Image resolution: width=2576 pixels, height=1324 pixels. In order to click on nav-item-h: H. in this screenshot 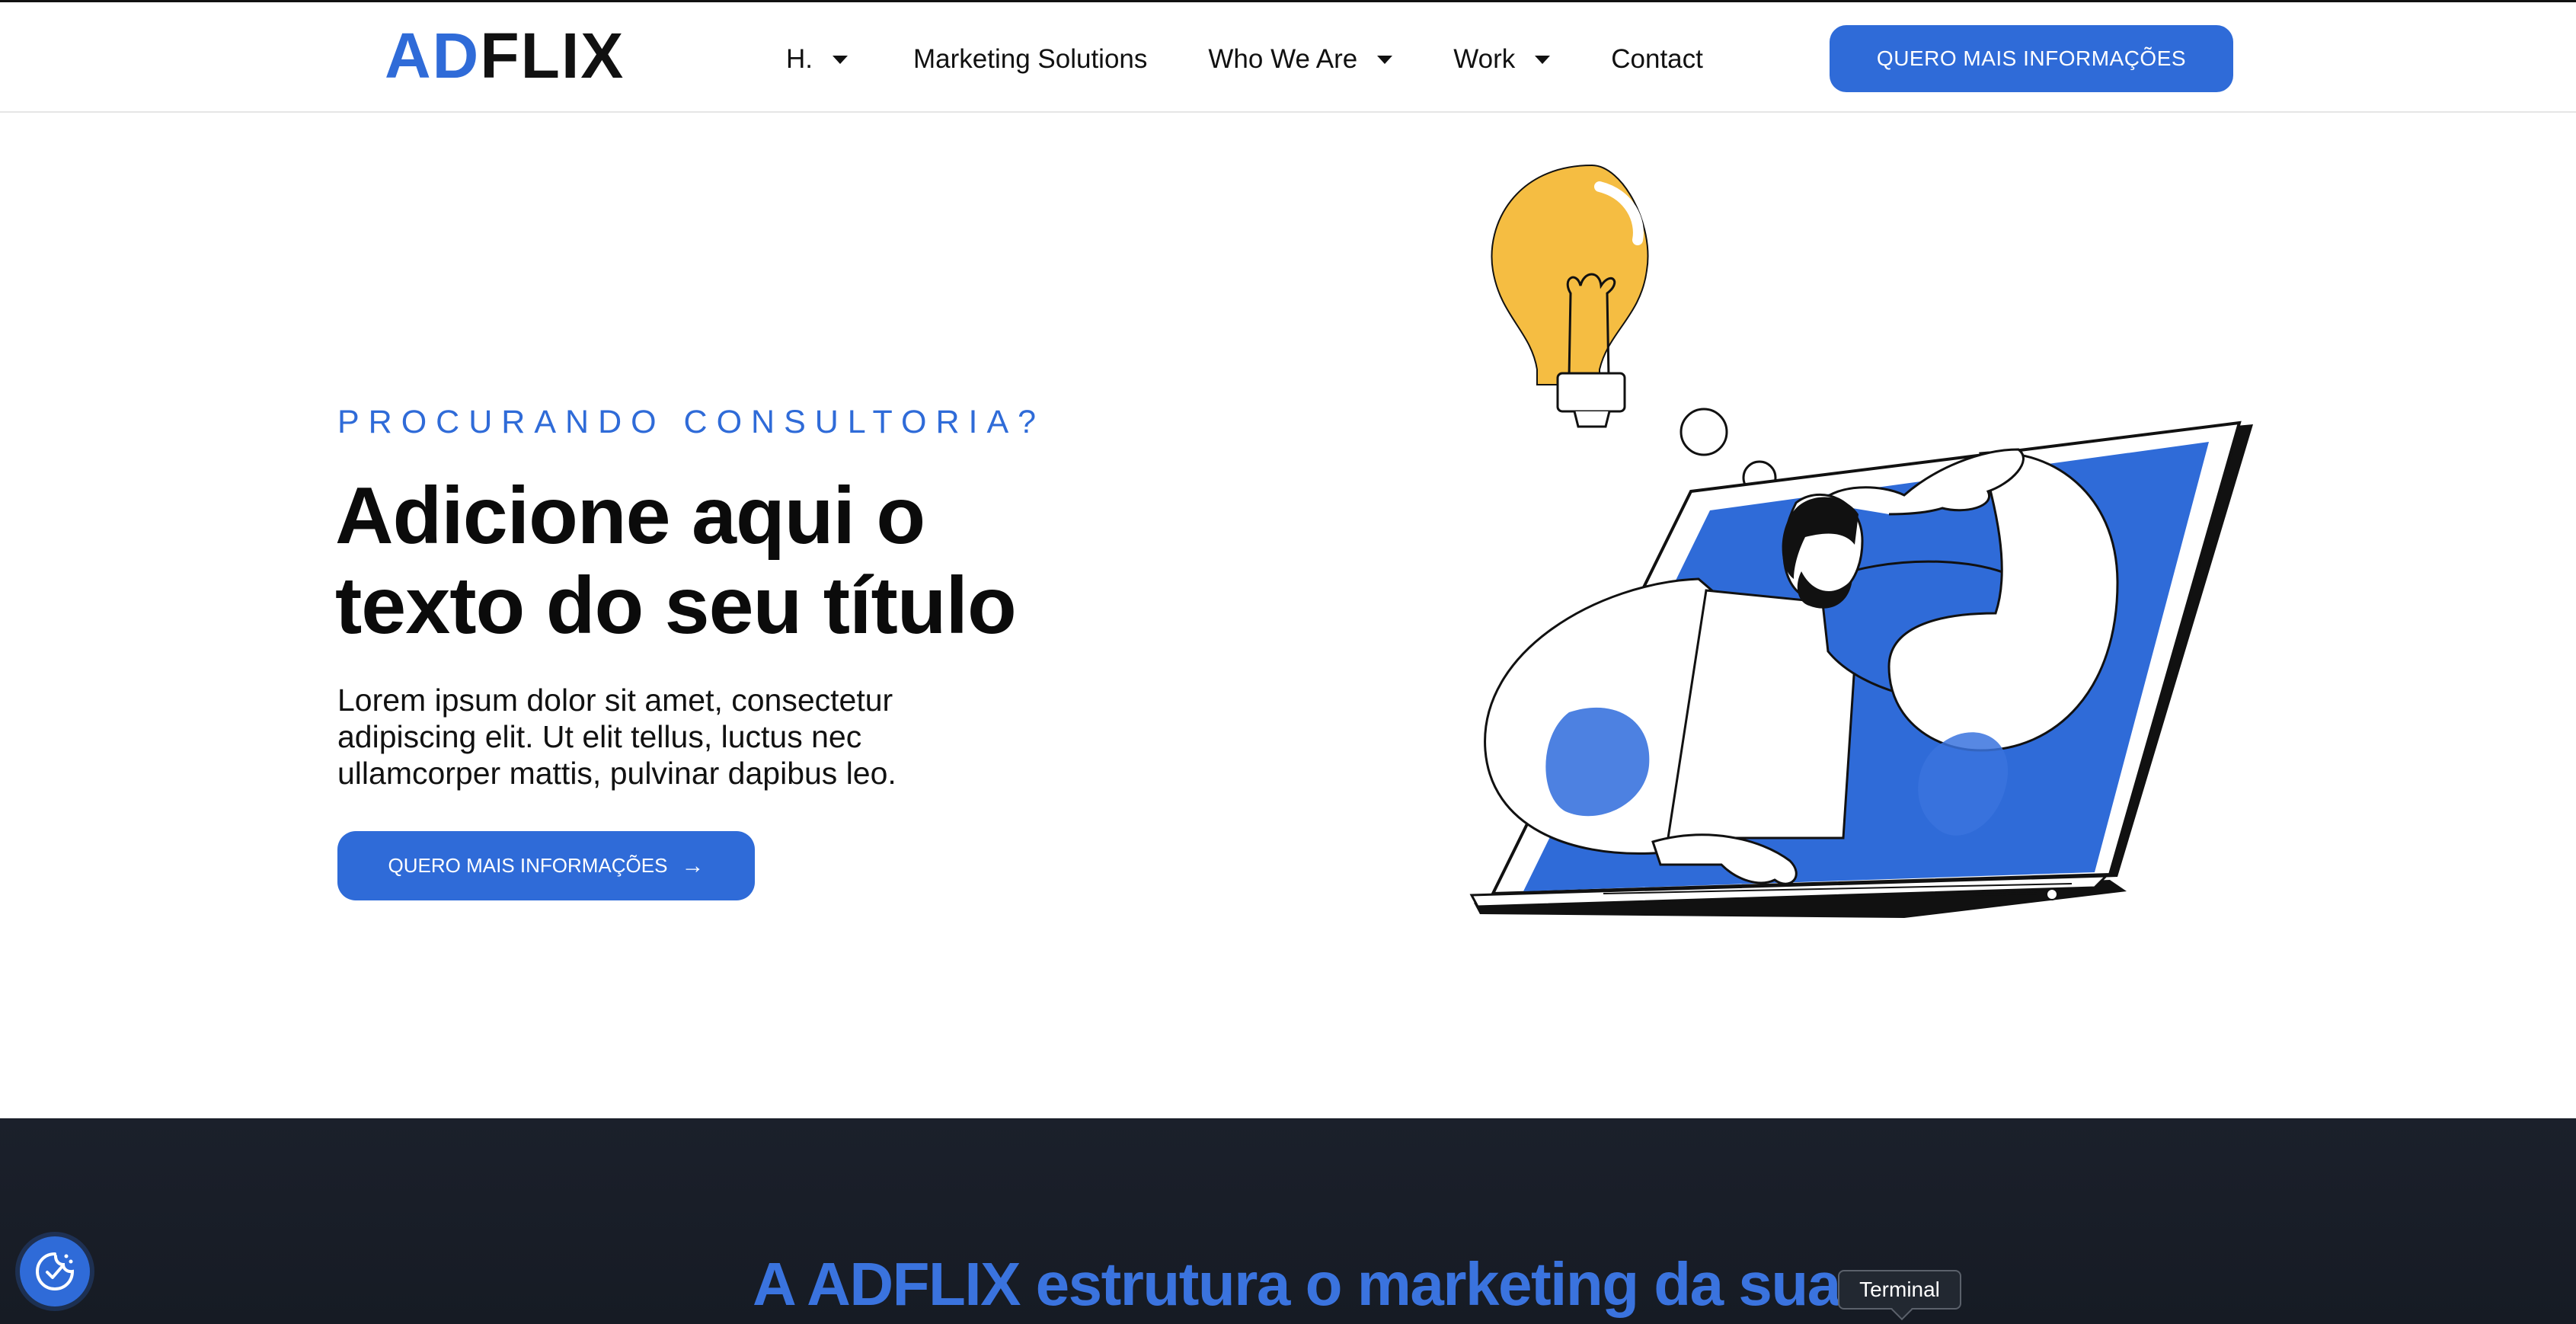, I will do `click(817, 59)`.